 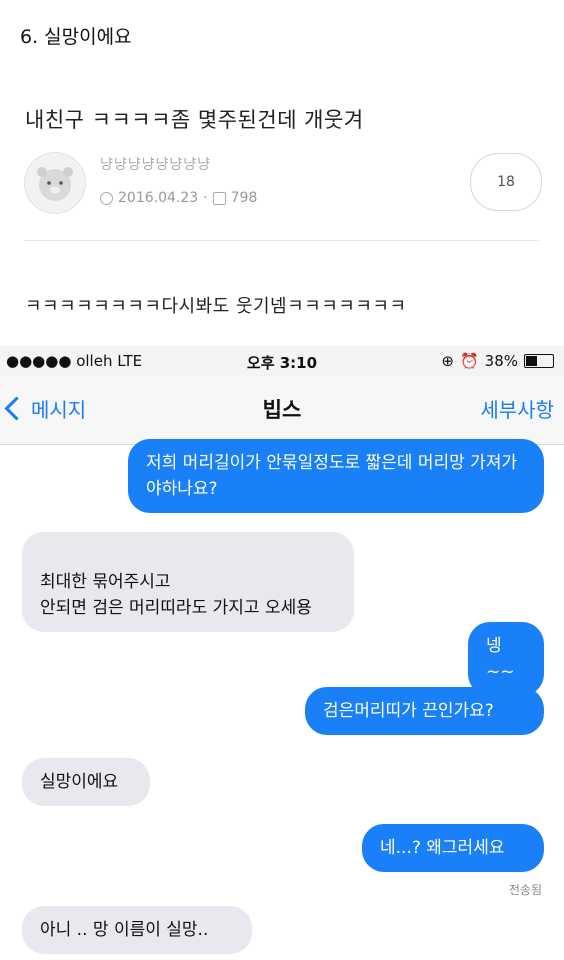 I want to click on details-button: 세부사항, so click(x=517, y=408).